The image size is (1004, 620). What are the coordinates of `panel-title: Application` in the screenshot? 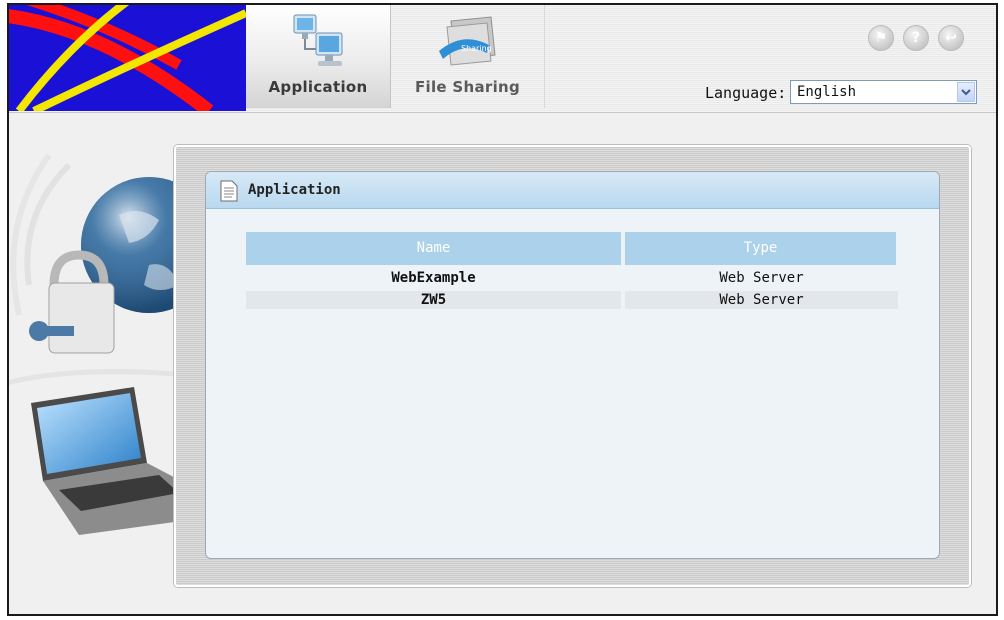 It's located at (294, 190).